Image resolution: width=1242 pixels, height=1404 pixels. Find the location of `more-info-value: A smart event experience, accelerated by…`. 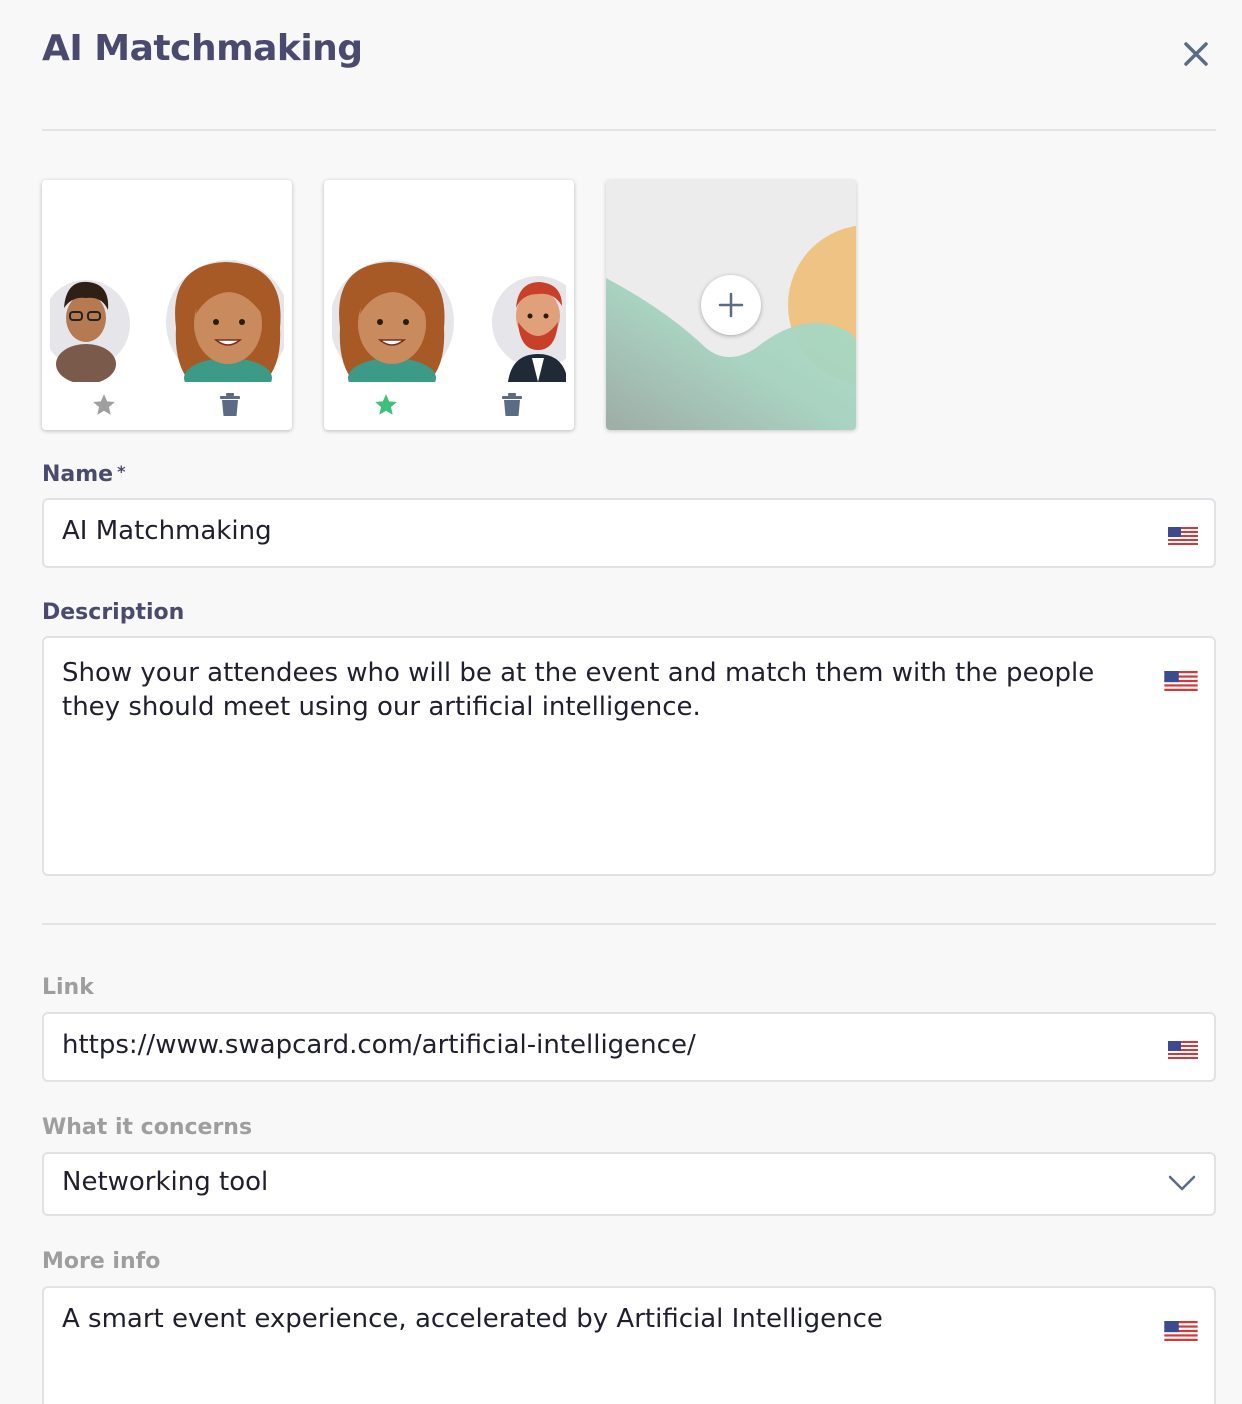

more-info-value: A smart event experience, accelerated by… is located at coordinates (472, 1319).